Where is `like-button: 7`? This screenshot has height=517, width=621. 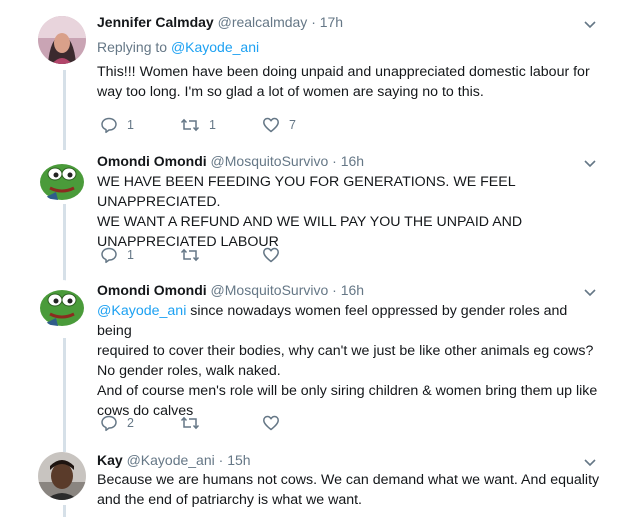 like-button: 7 is located at coordinates (302, 125).